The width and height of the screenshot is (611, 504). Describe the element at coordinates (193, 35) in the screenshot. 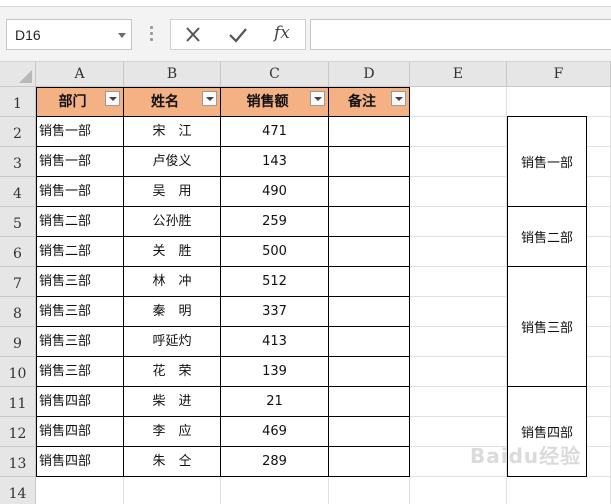

I see `cancel-icon` at that location.